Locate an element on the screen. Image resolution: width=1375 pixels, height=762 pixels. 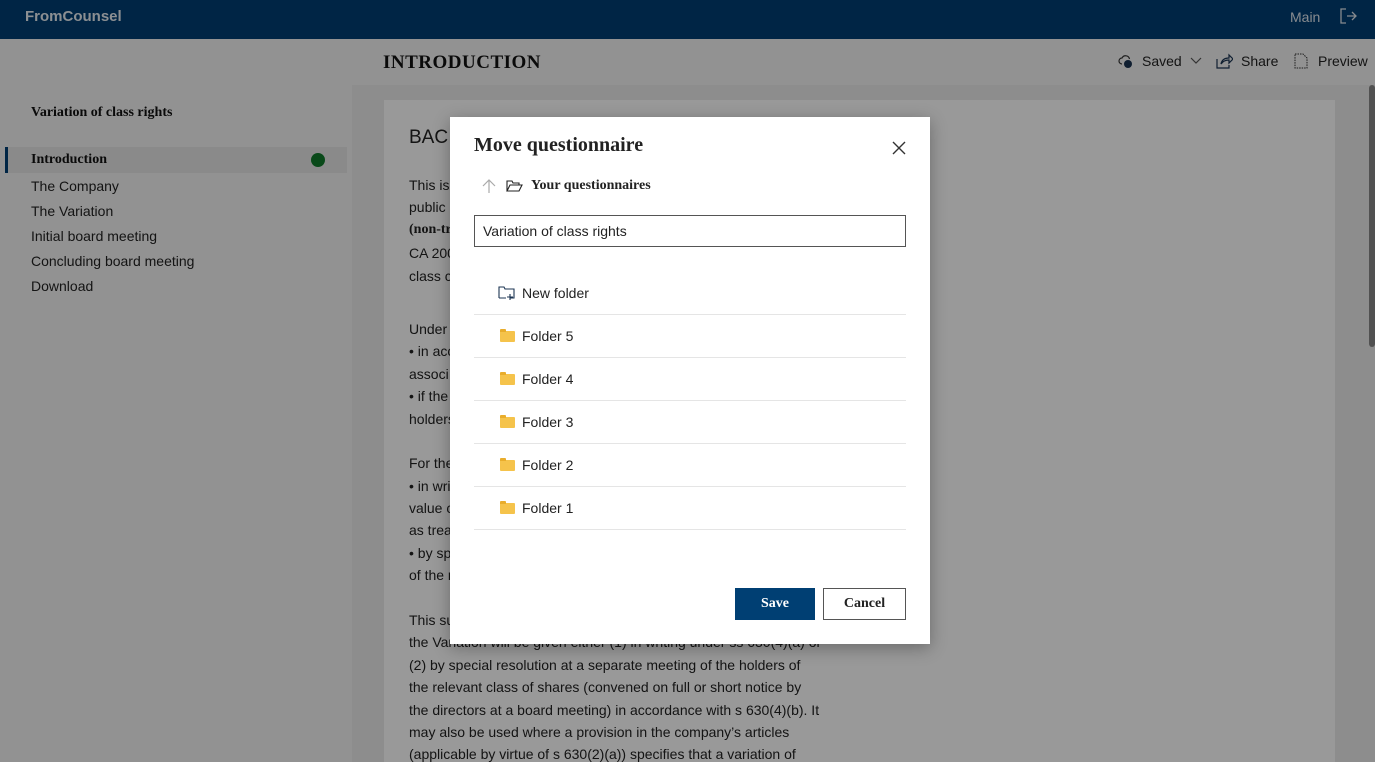
arrow-up-icon is located at coordinates (489, 186).